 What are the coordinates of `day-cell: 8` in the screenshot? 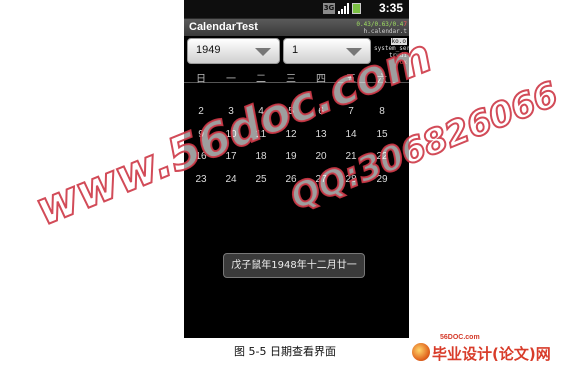 It's located at (382, 111).